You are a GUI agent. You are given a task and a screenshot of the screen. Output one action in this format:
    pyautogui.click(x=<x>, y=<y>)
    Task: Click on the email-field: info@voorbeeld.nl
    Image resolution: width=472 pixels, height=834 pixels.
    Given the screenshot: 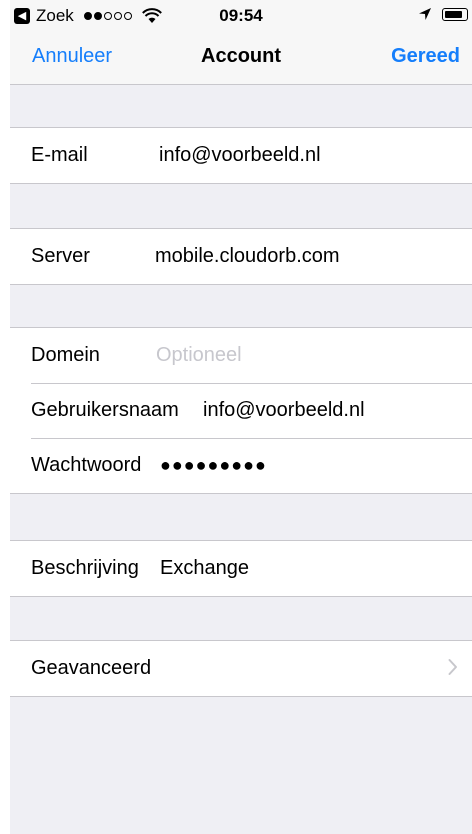 What is the action you would take?
    pyautogui.click(x=240, y=155)
    